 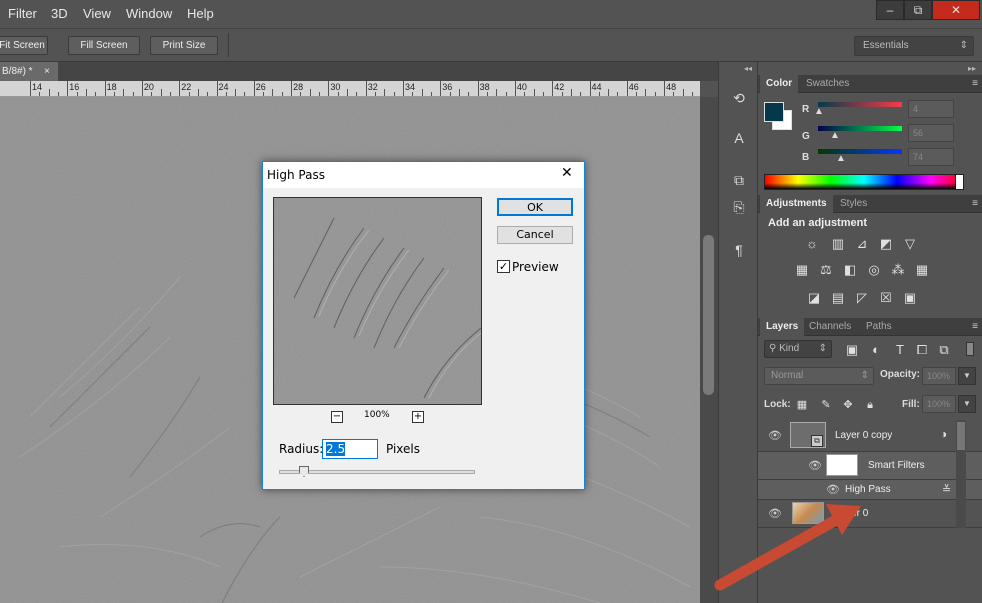 What do you see at coordinates (852, 350) in the screenshot?
I see `pixel-filter-icon: ▣` at bounding box center [852, 350].